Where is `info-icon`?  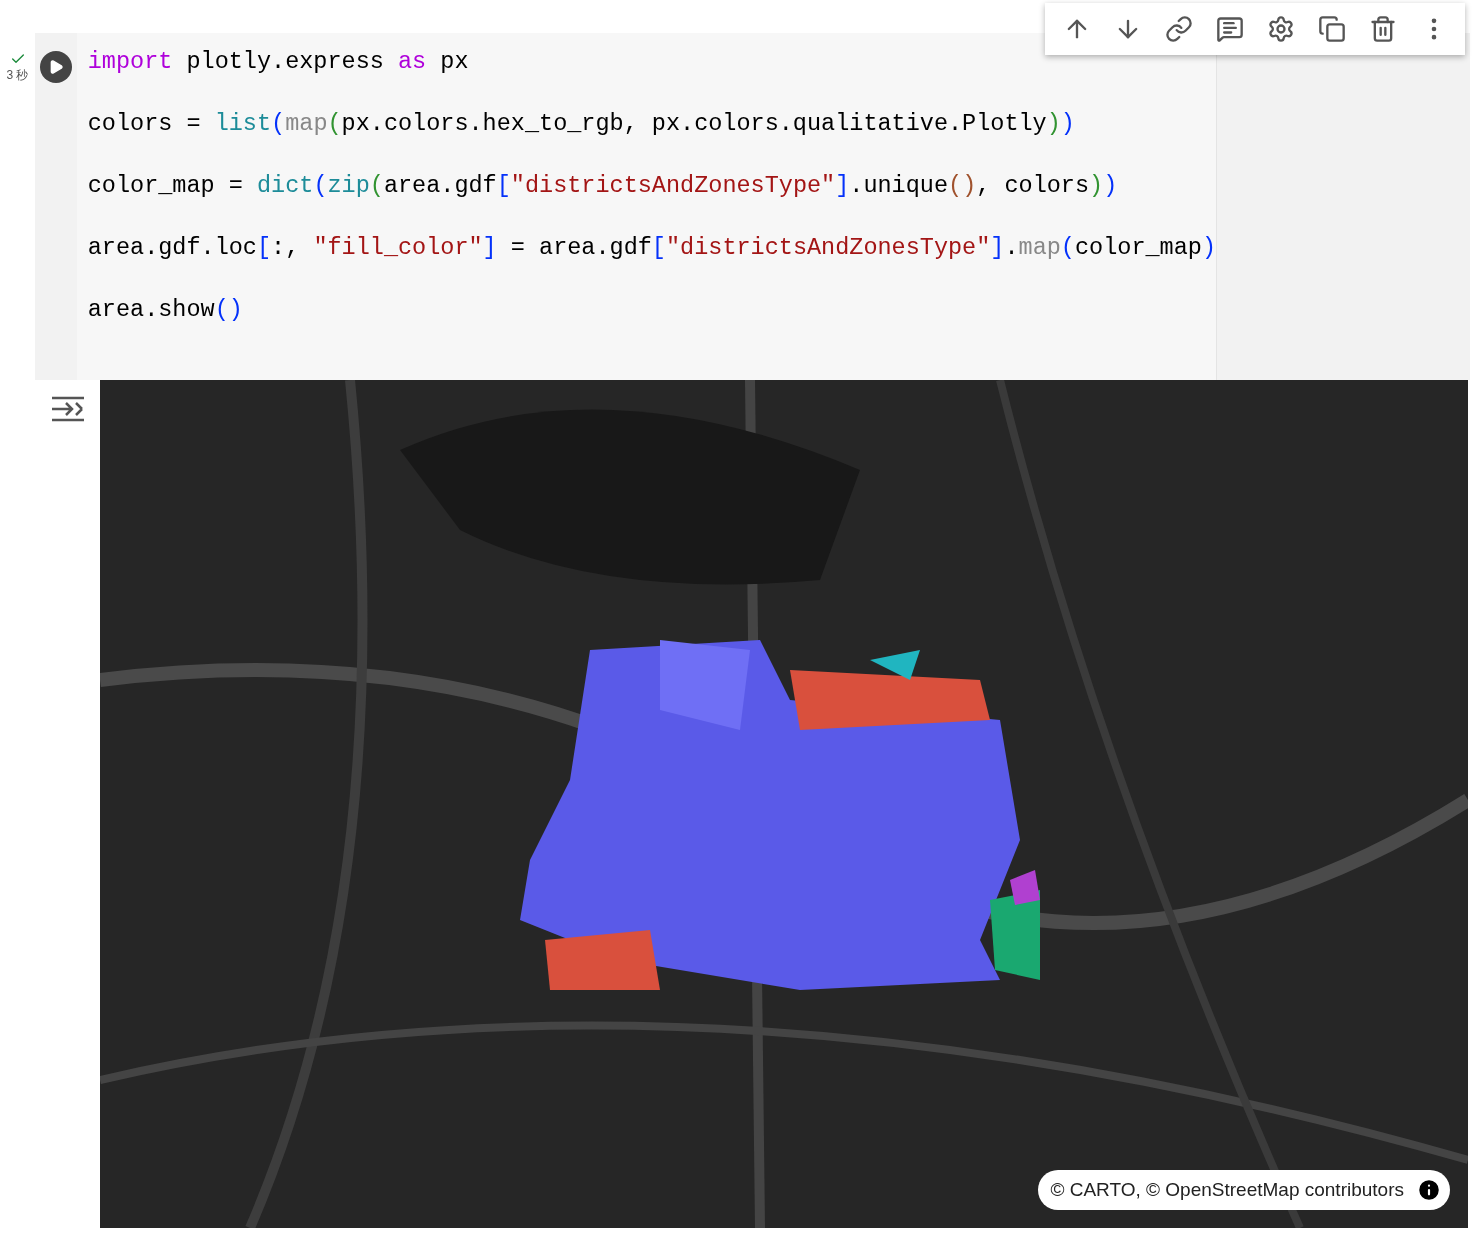 info-icon is located at coordinates (1429, 1190).